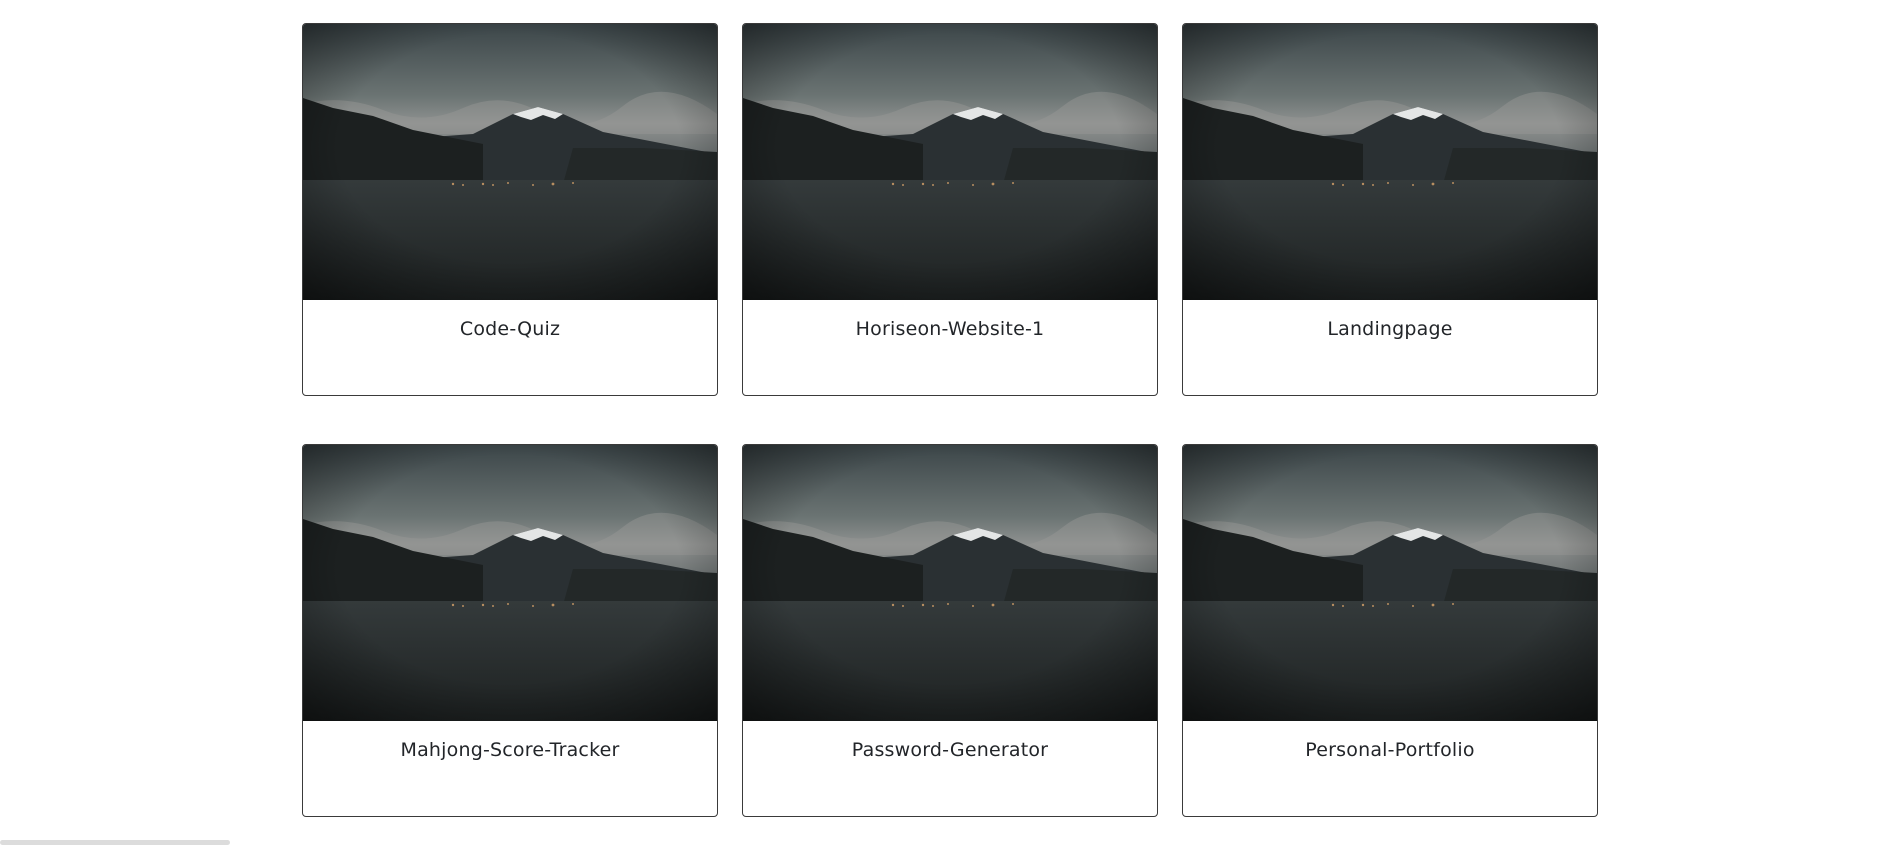  I want to click on project-card: Code-Quiz, so click(510, 209).